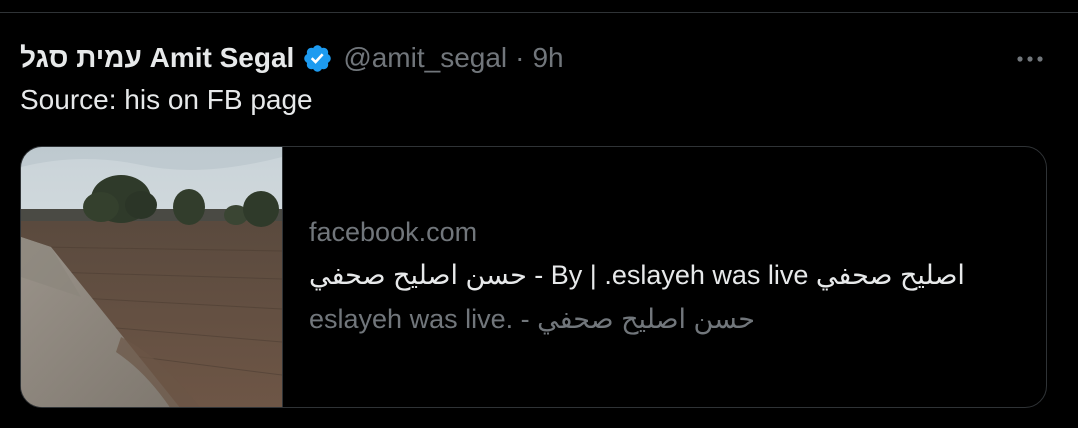 Image resolution: width=1078 pixels, height=428 pixels. What do you see at coordinates (539, 12) in the screenshot?
I see `divider` at bounding box center [539, 12].